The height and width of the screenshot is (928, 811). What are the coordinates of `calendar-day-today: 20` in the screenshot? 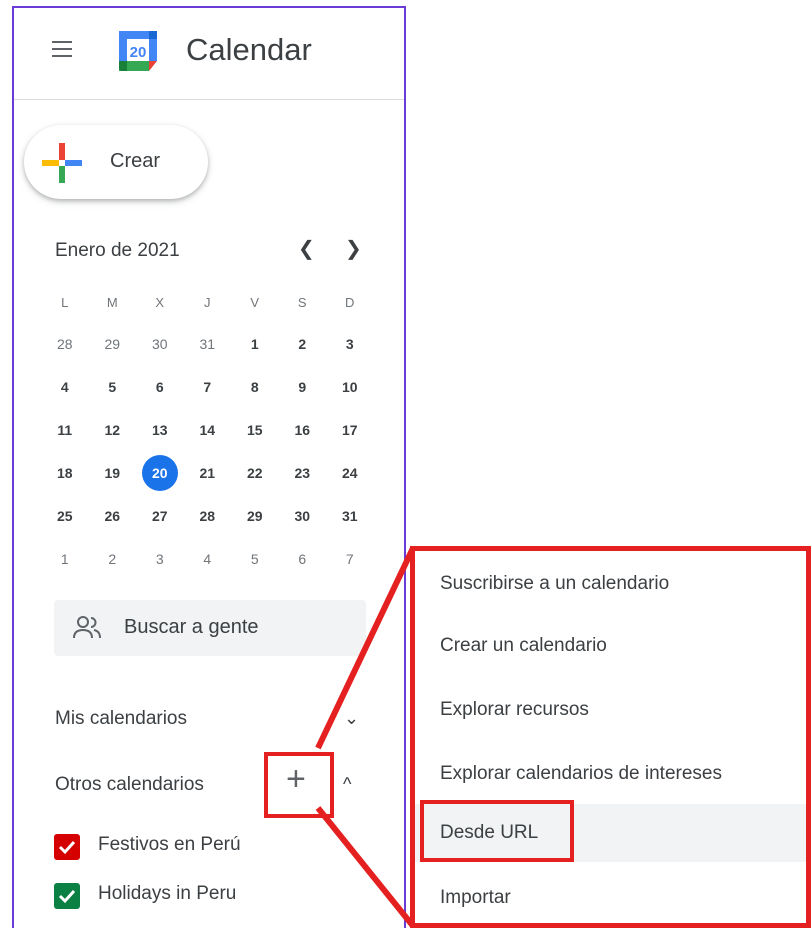 It's located at (160, 472).